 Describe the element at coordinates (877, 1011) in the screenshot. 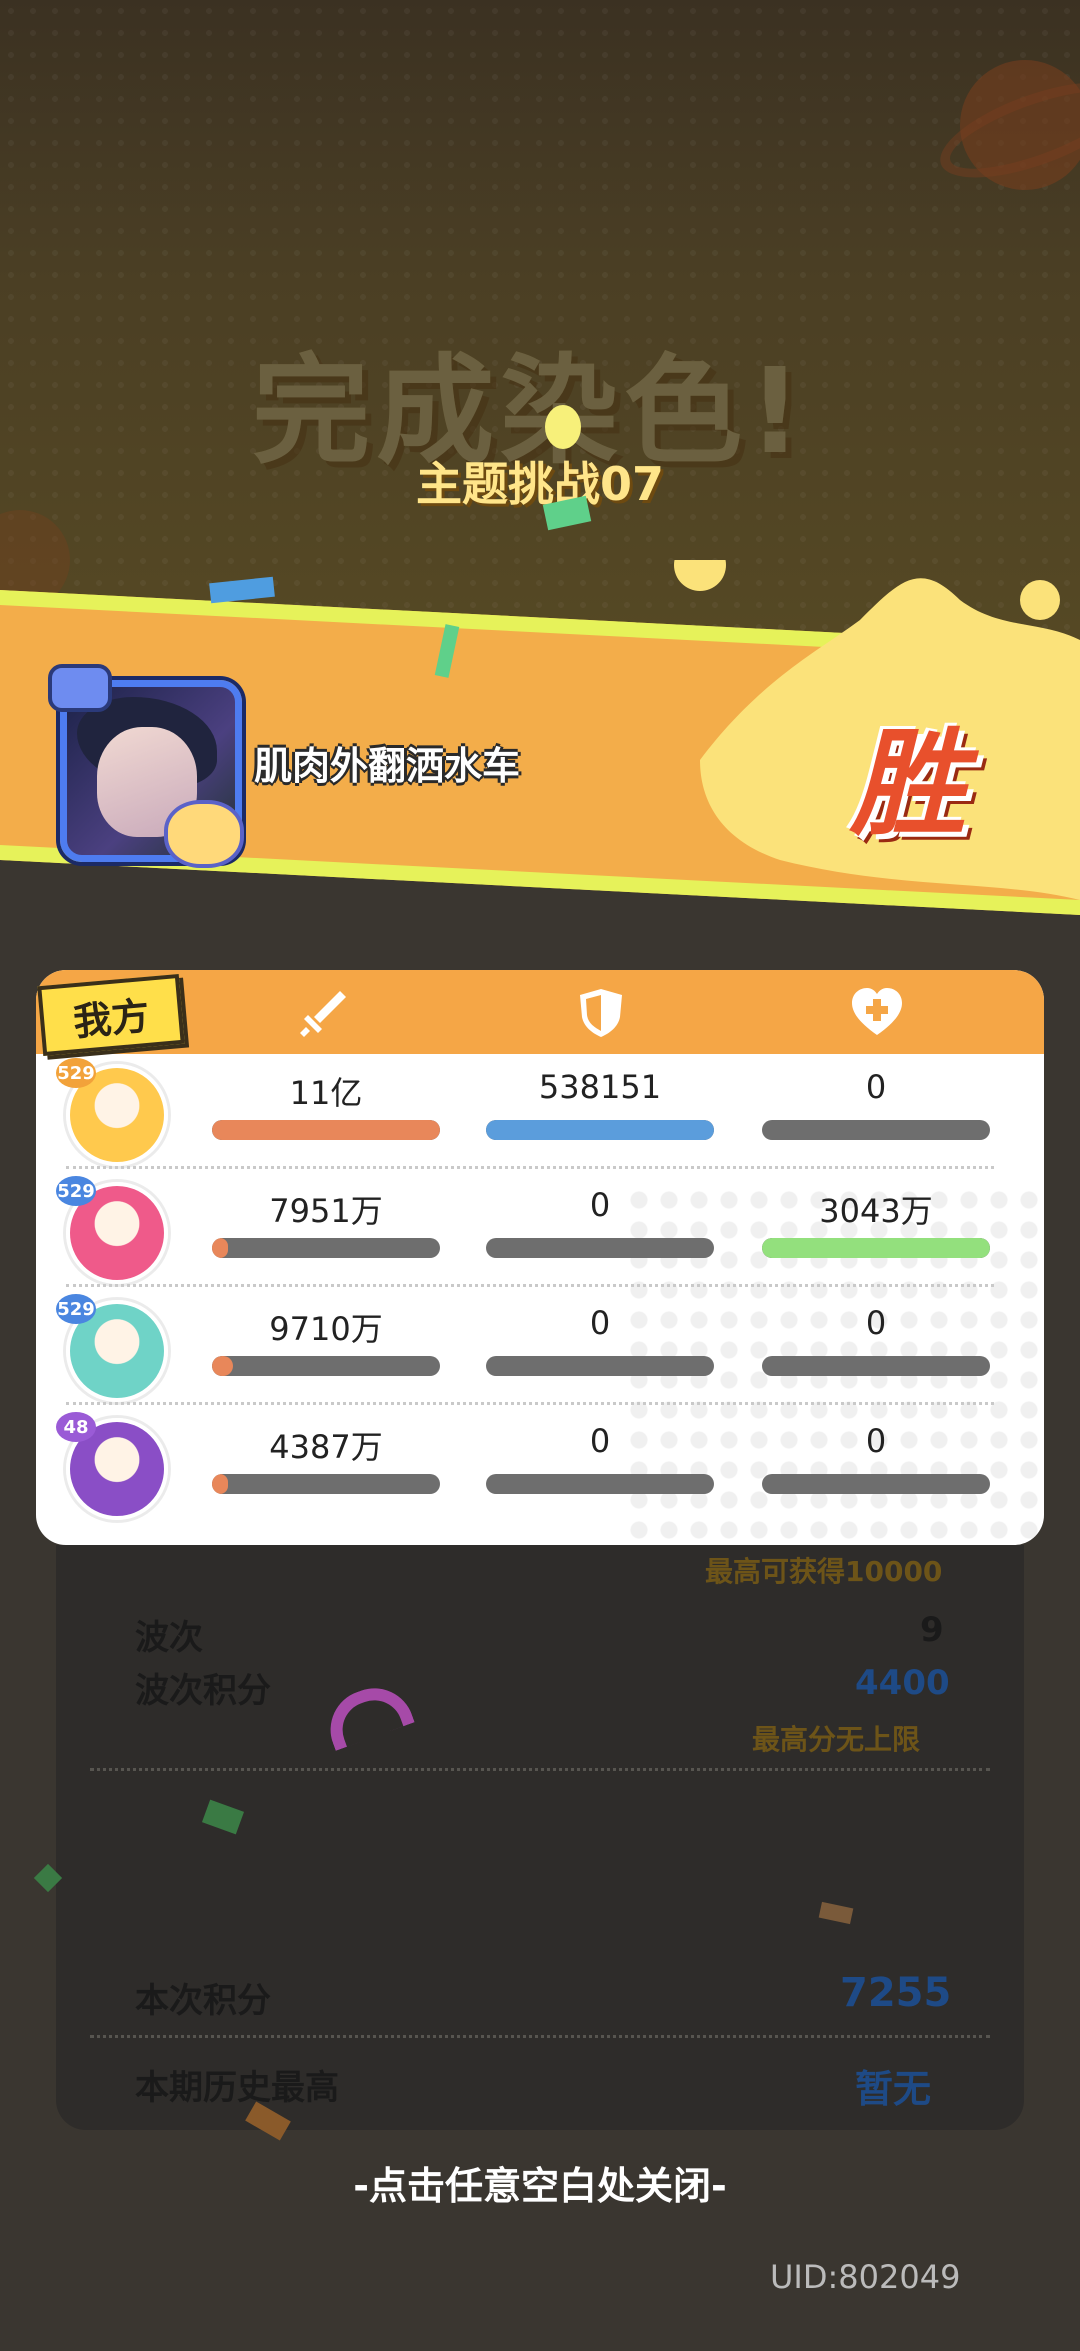

I see `heart-plus-icon` at that location.